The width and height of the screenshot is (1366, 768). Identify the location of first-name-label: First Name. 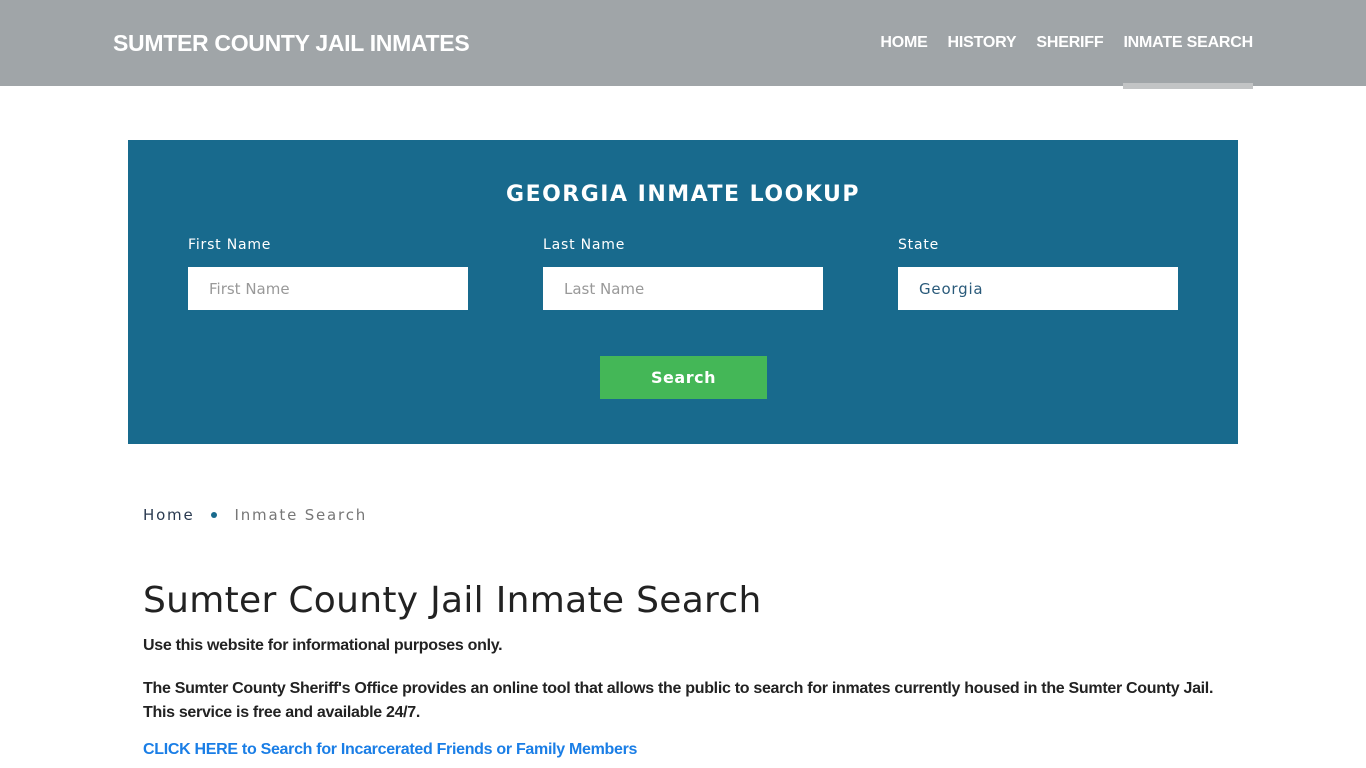
(230, 245).